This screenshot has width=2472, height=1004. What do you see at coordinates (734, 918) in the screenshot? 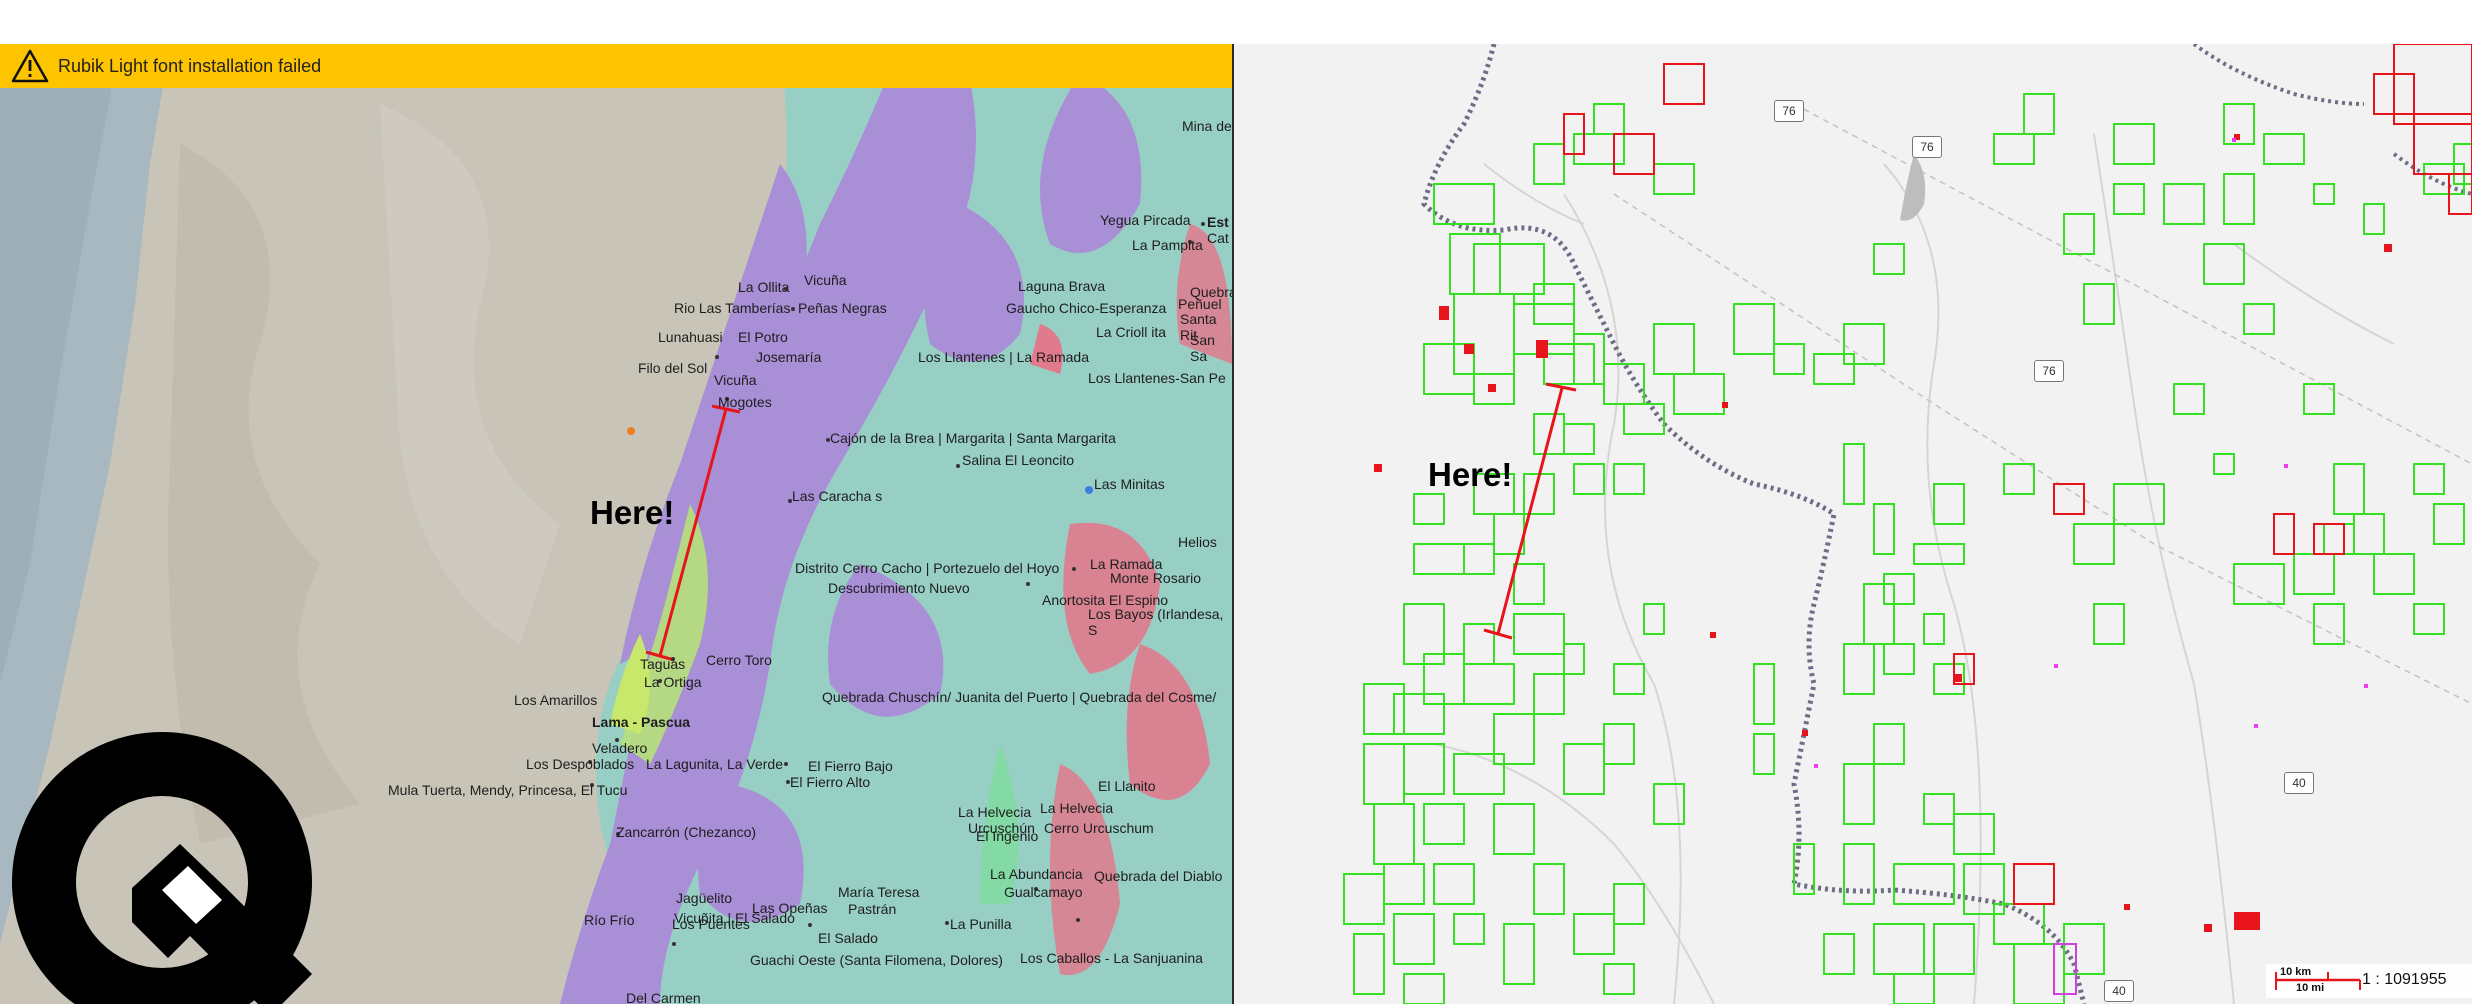
I see `place-label: Vicuñita | El Salado` at bounding box center [734, 918].